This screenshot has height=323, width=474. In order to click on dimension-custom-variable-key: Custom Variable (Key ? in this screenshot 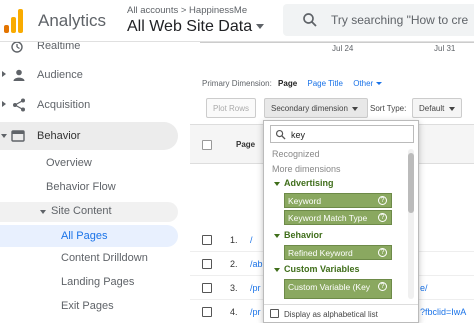, I will do `click(338, 289)`.